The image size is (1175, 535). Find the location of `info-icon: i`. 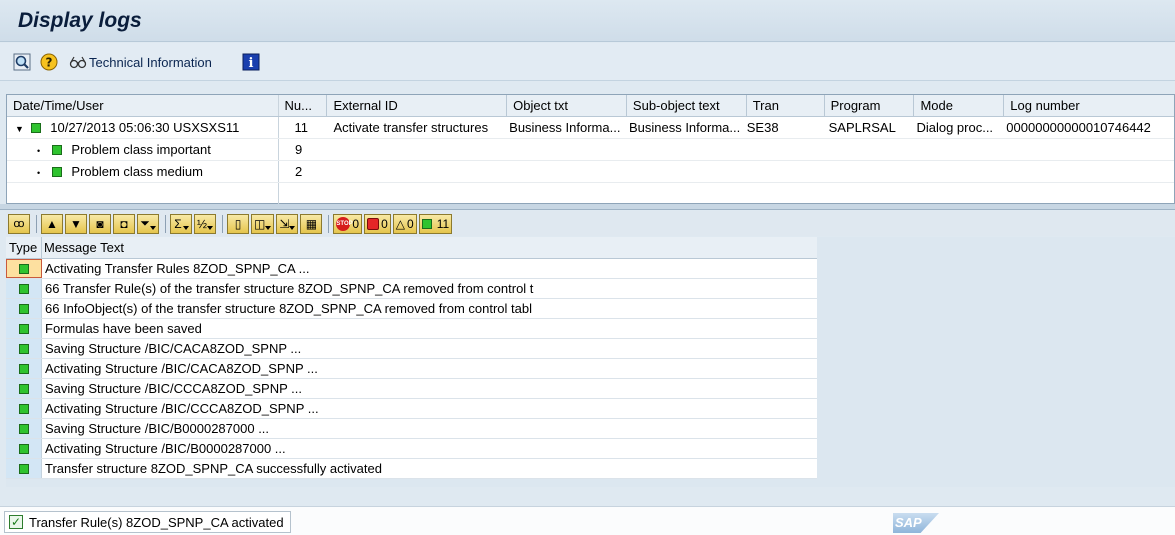

info-icon: i is located at coordinates (251, 62).